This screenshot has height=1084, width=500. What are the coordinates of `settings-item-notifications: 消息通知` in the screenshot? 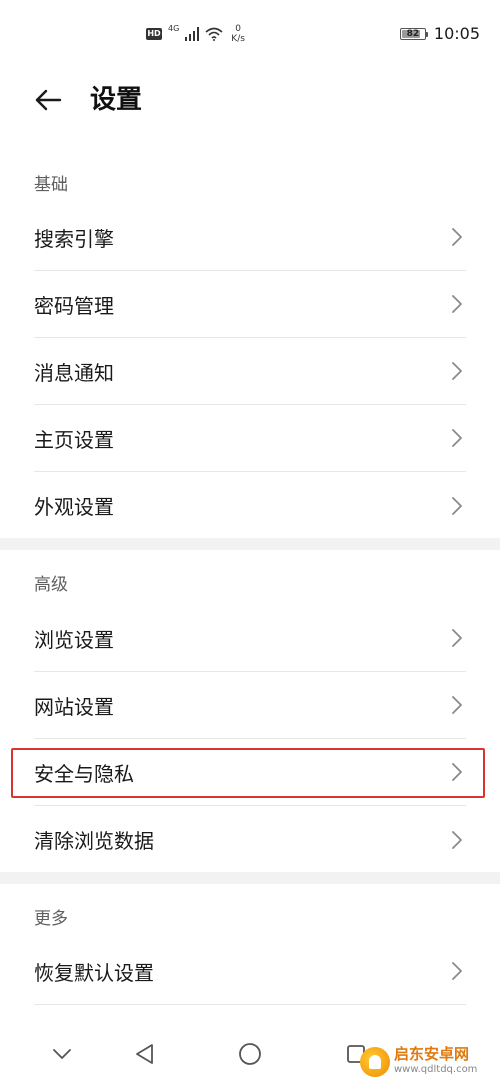 It's located at (250, 371).